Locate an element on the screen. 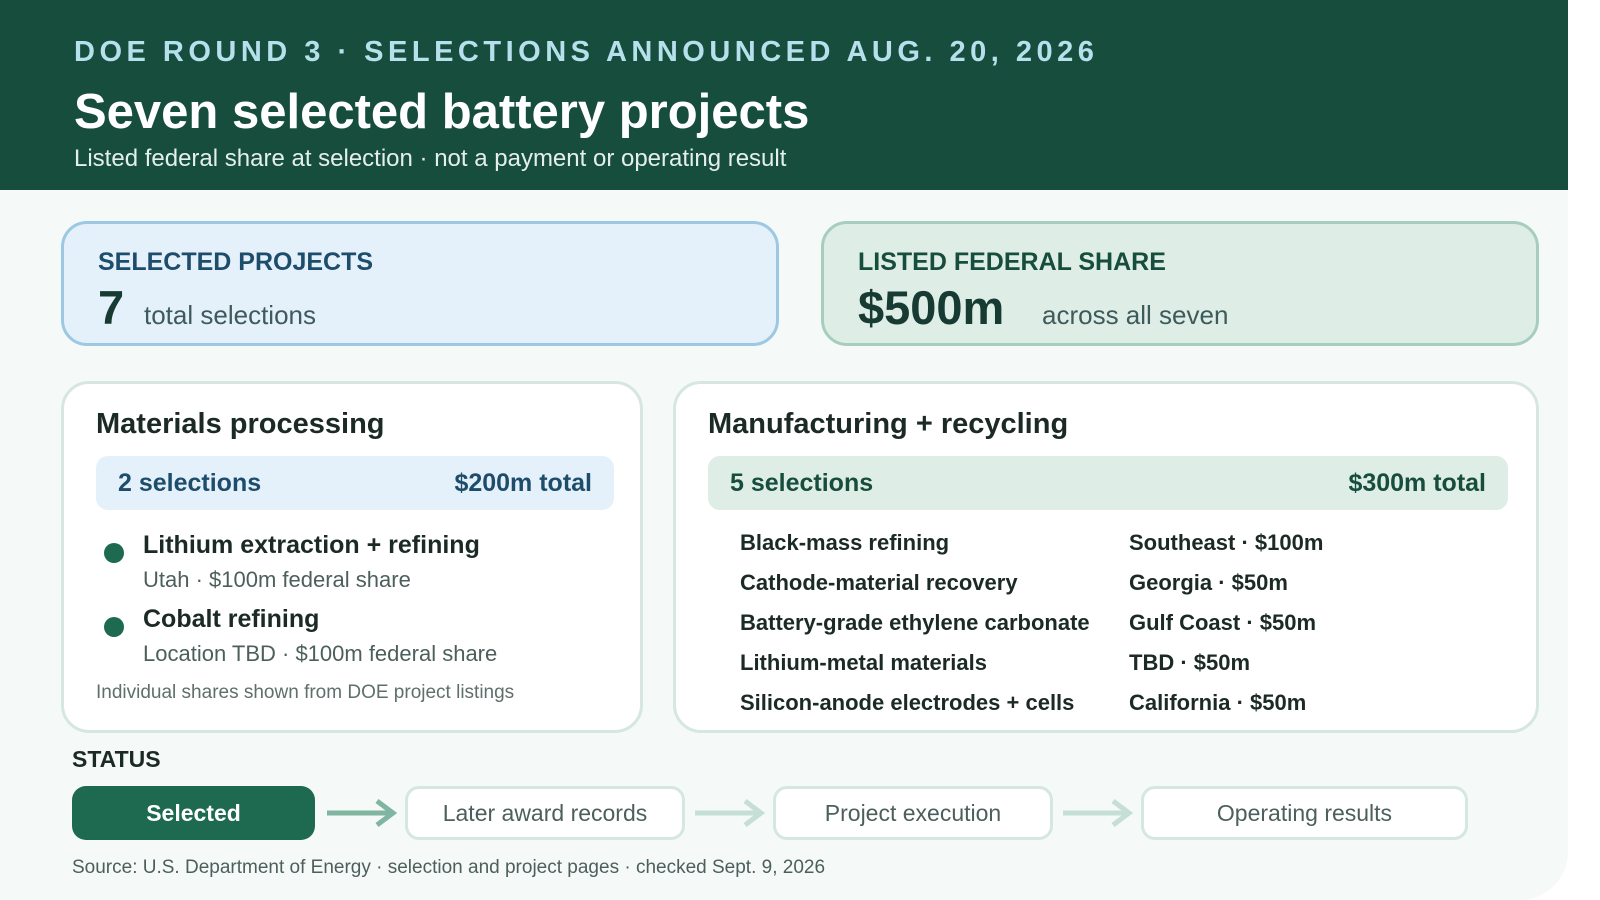 This screenshot has width=1600, height=900. federal-share-note: across all seven is located at coordinates (1135, 315).